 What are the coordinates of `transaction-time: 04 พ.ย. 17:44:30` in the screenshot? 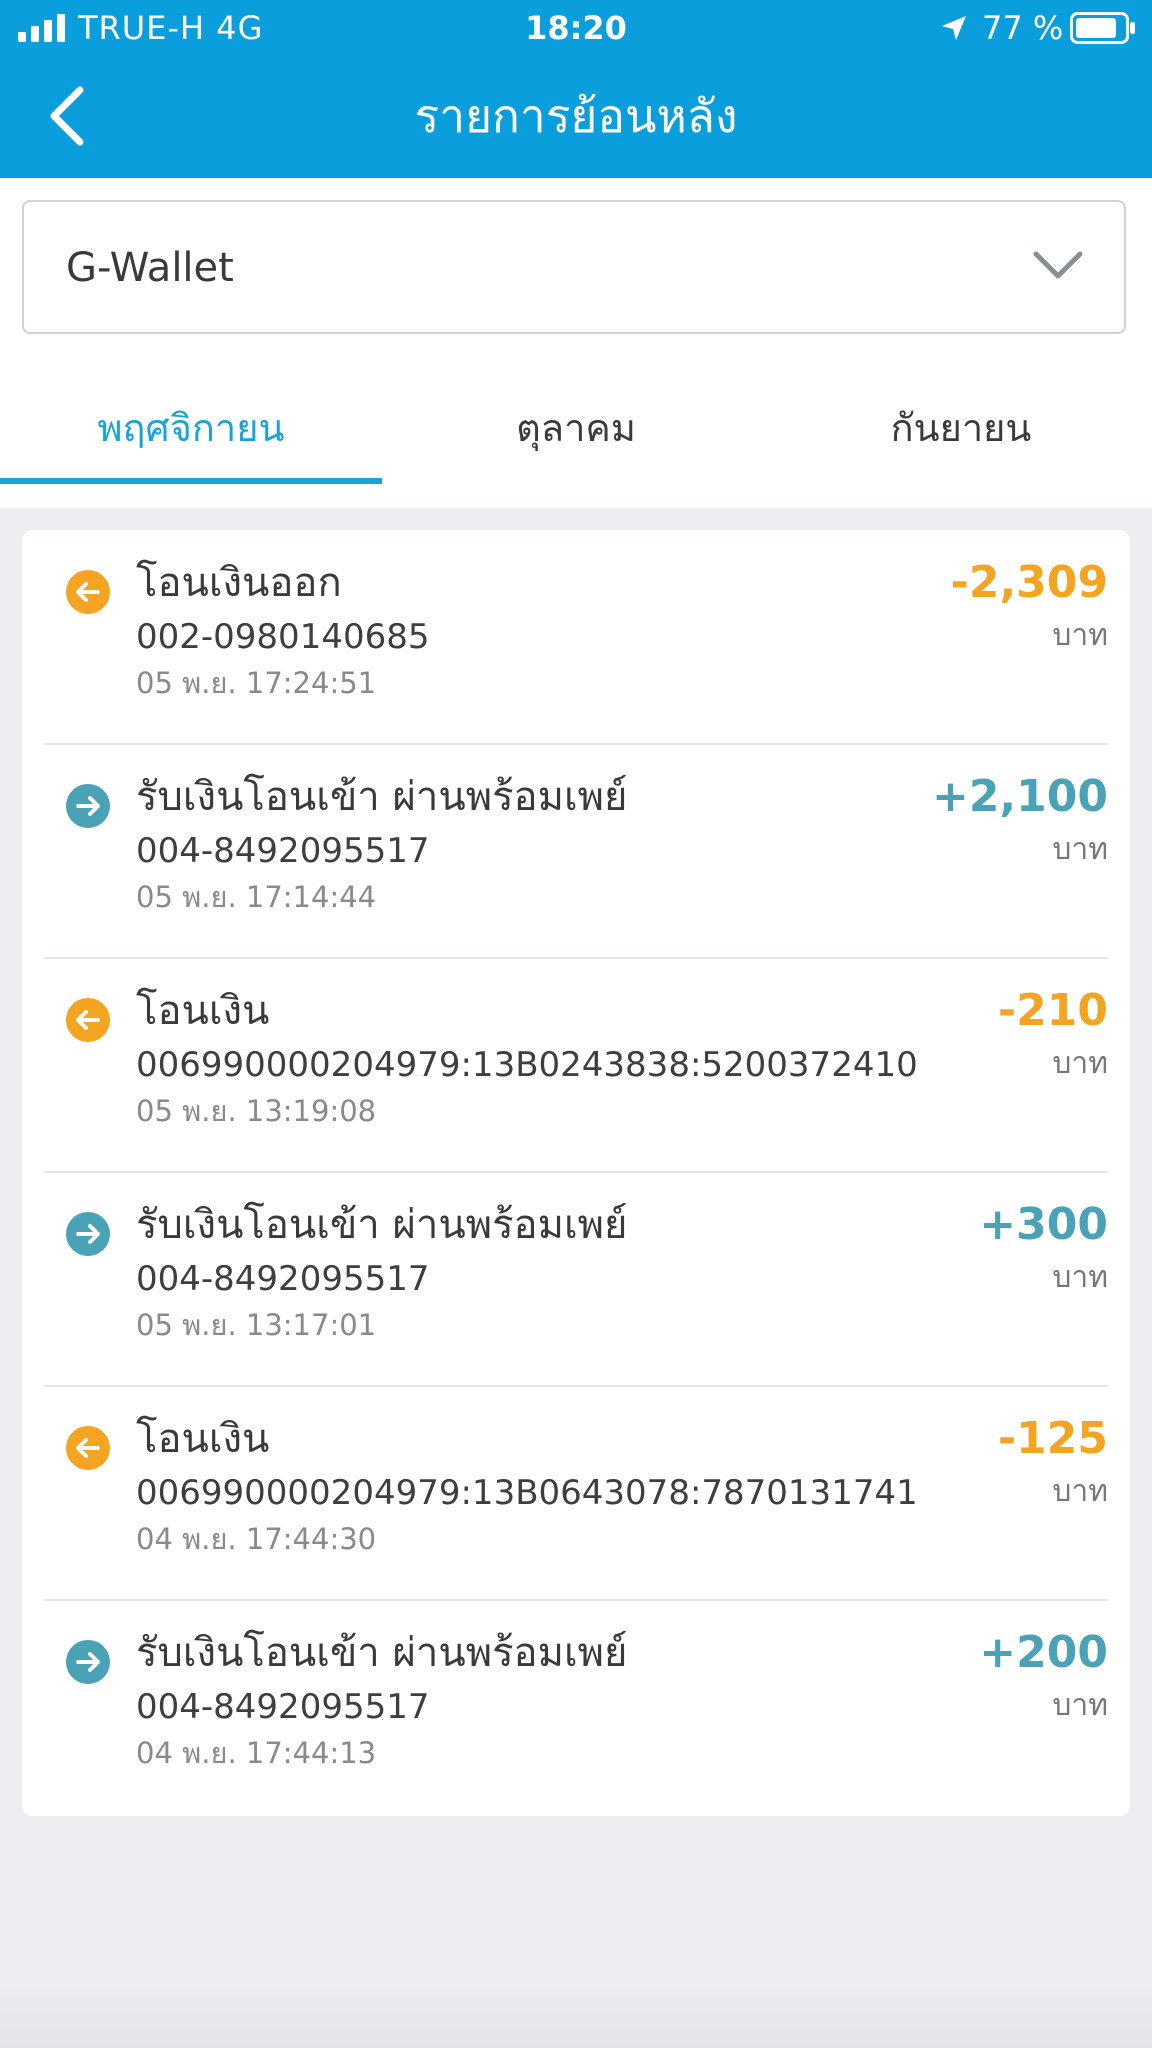 It's located at (256, 1539).